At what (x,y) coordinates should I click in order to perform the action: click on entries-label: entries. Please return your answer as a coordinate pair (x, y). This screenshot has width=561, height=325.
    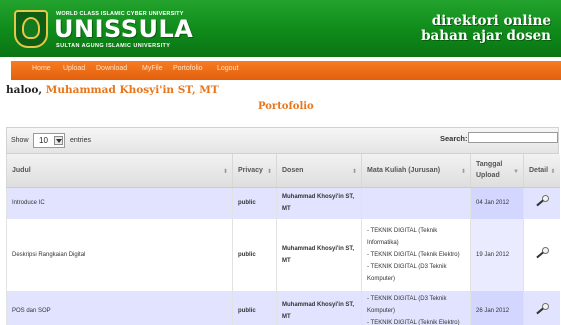
    Looking at the image, I should click on (81, 140).